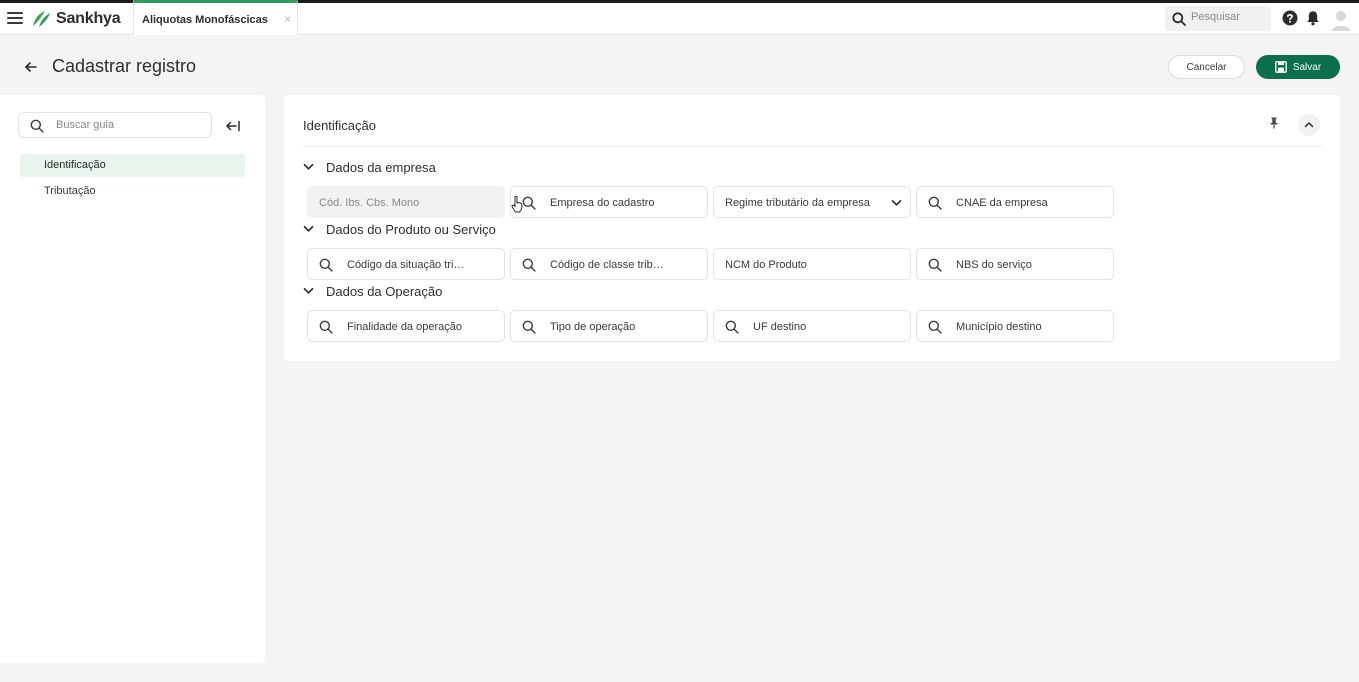 The width and height of the screenshot is (1359, 682). I want to click on pin-icon, so click(1274, 123).